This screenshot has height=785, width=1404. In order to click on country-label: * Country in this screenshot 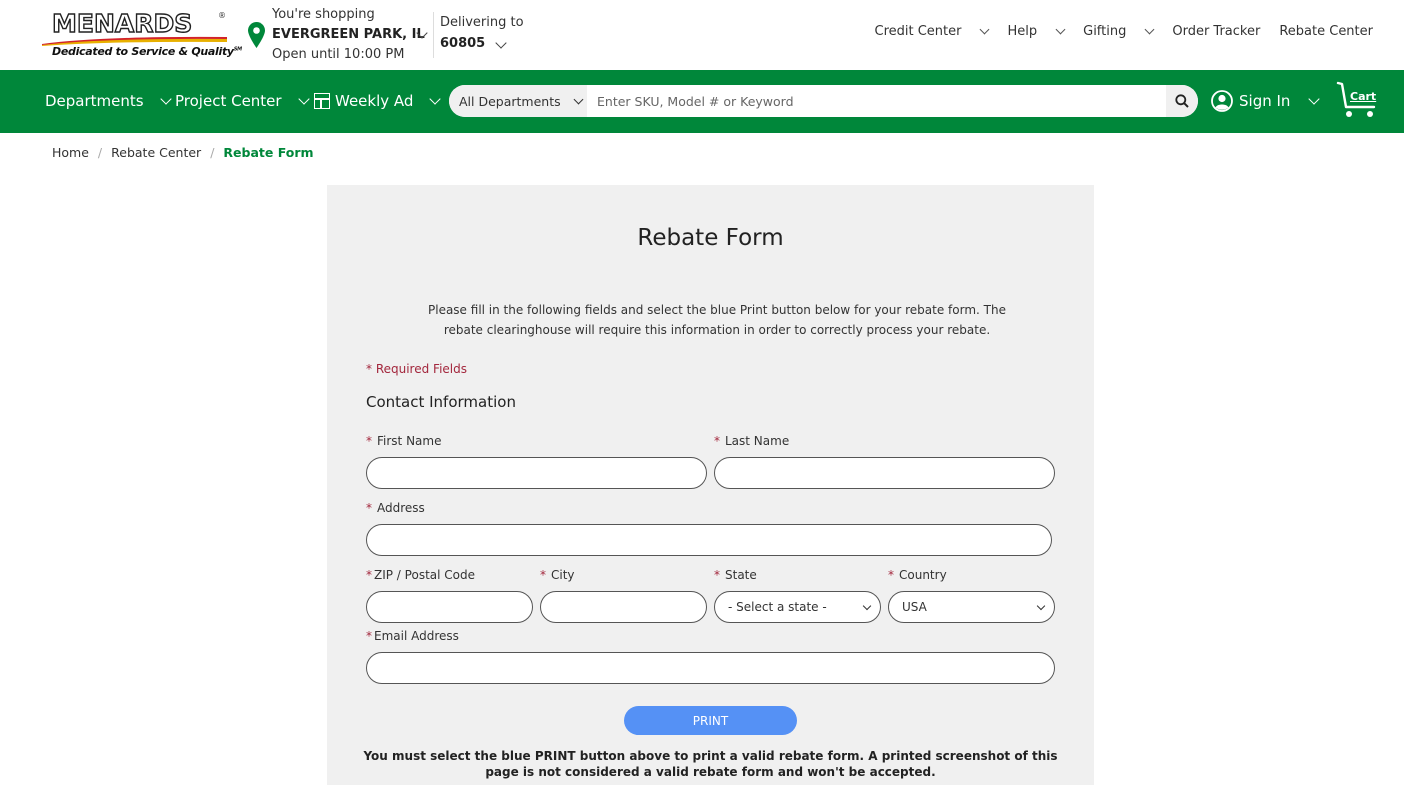, I will do `click(917, 575)`.